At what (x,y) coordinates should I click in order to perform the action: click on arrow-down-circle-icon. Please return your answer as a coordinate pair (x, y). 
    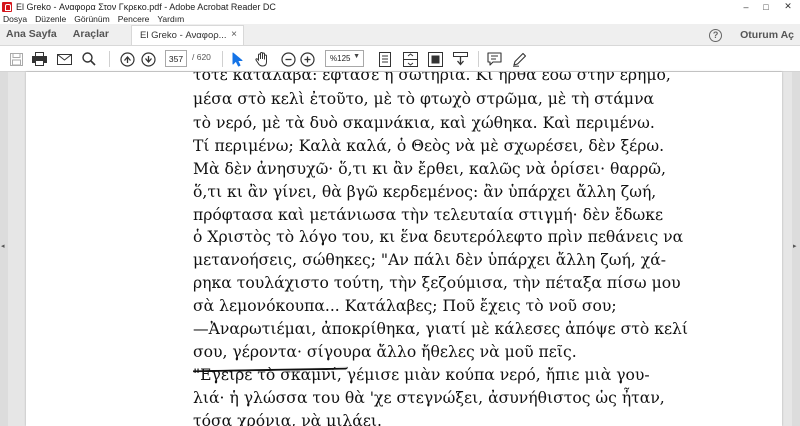
    Looking at the image, I should click on (148, 59).